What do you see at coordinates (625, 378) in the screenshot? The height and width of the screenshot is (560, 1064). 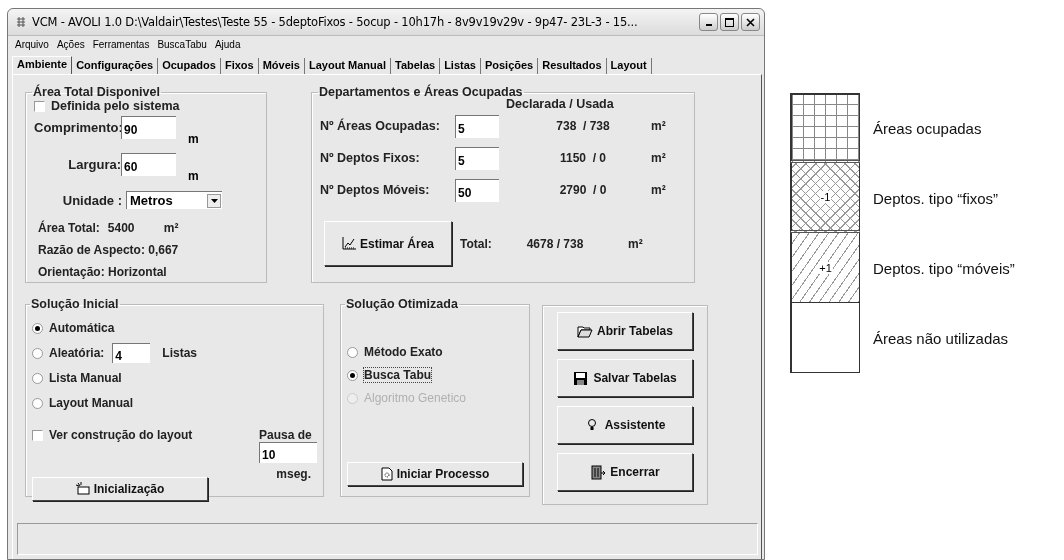 I see `action-button: Salvar Tabelas` at bounding box center [625, 378].